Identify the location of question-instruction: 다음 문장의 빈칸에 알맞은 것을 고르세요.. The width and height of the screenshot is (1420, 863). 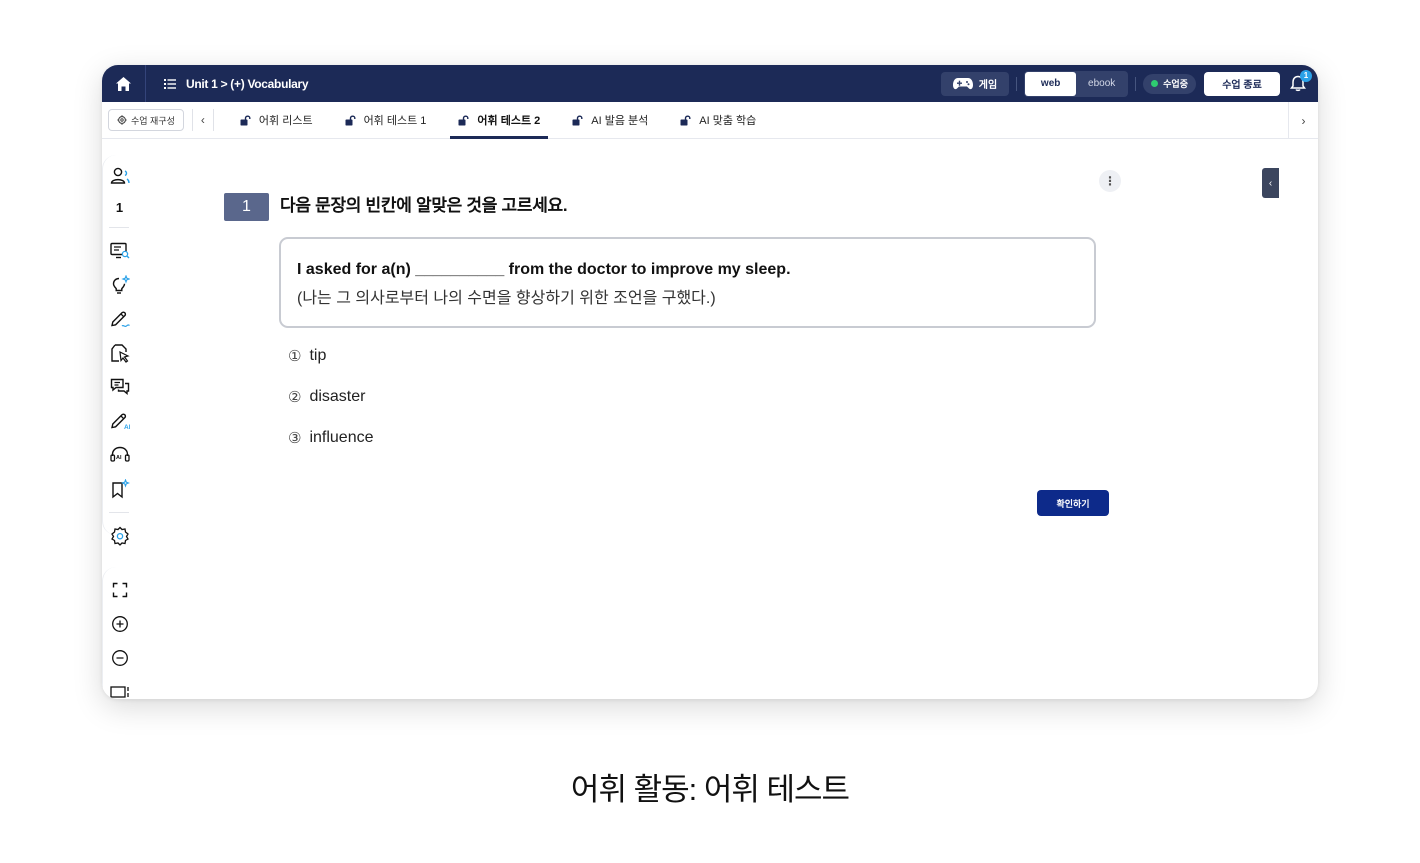
(424, 205).